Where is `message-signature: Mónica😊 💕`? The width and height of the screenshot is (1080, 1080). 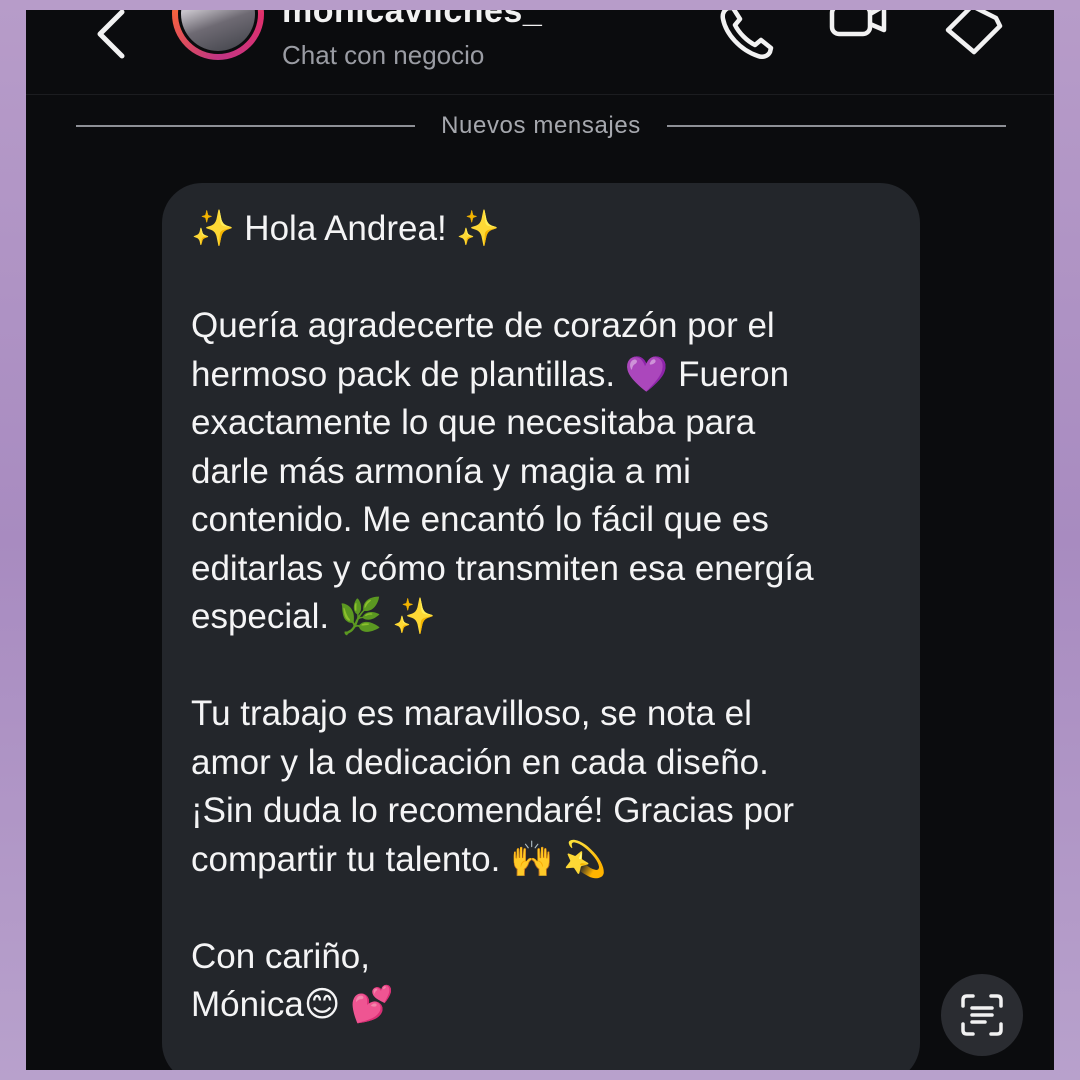
message-signature: Mónica😊 💕 is located at coordinates (292, 1004).